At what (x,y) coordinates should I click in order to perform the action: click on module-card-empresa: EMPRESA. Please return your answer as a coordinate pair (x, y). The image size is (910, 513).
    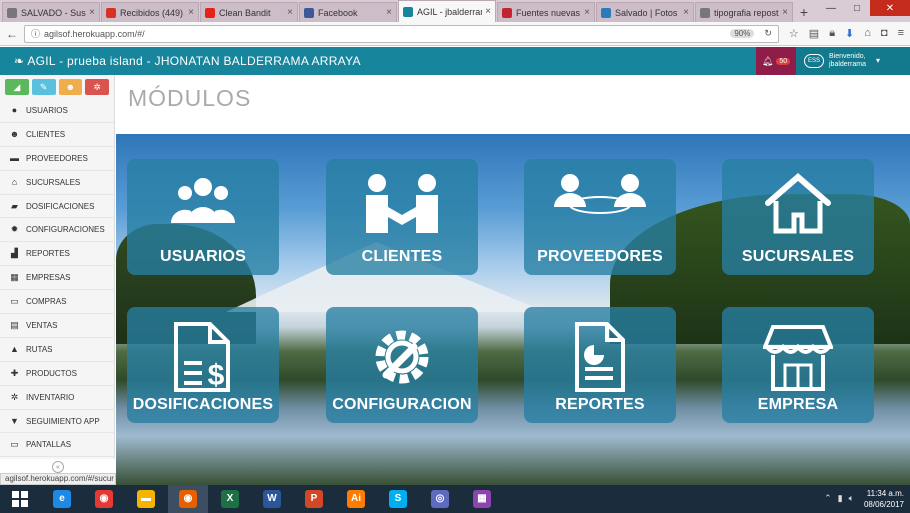
    Looking at the image, I should click on (798, 365).